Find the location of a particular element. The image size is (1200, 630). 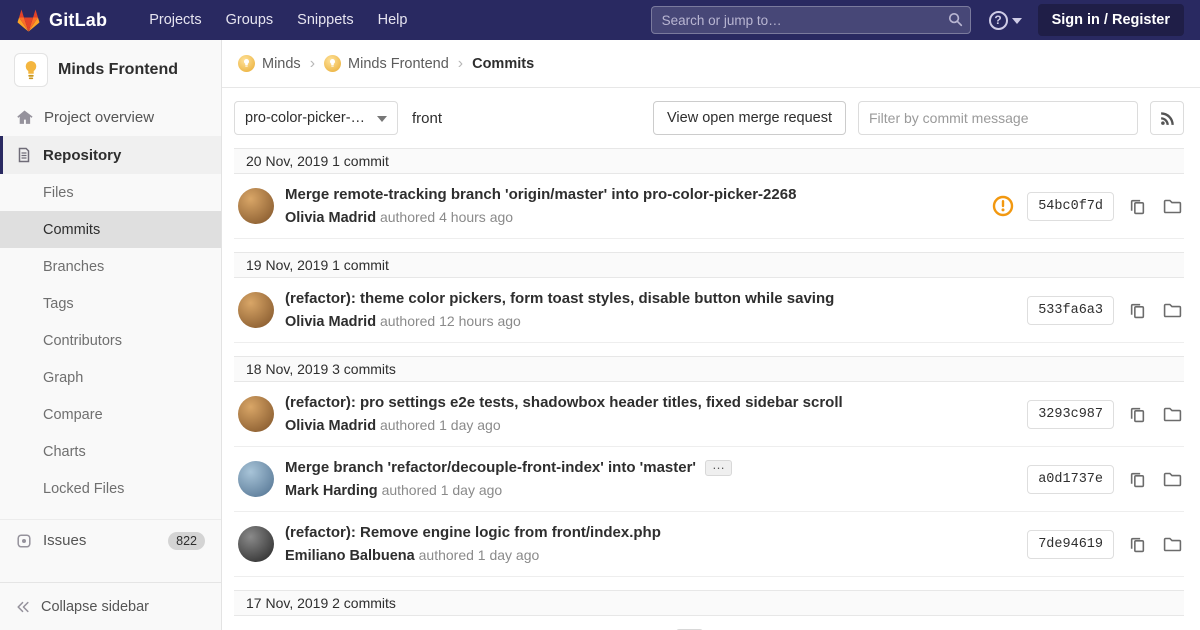

search-input is located at coordinates (810, 20).